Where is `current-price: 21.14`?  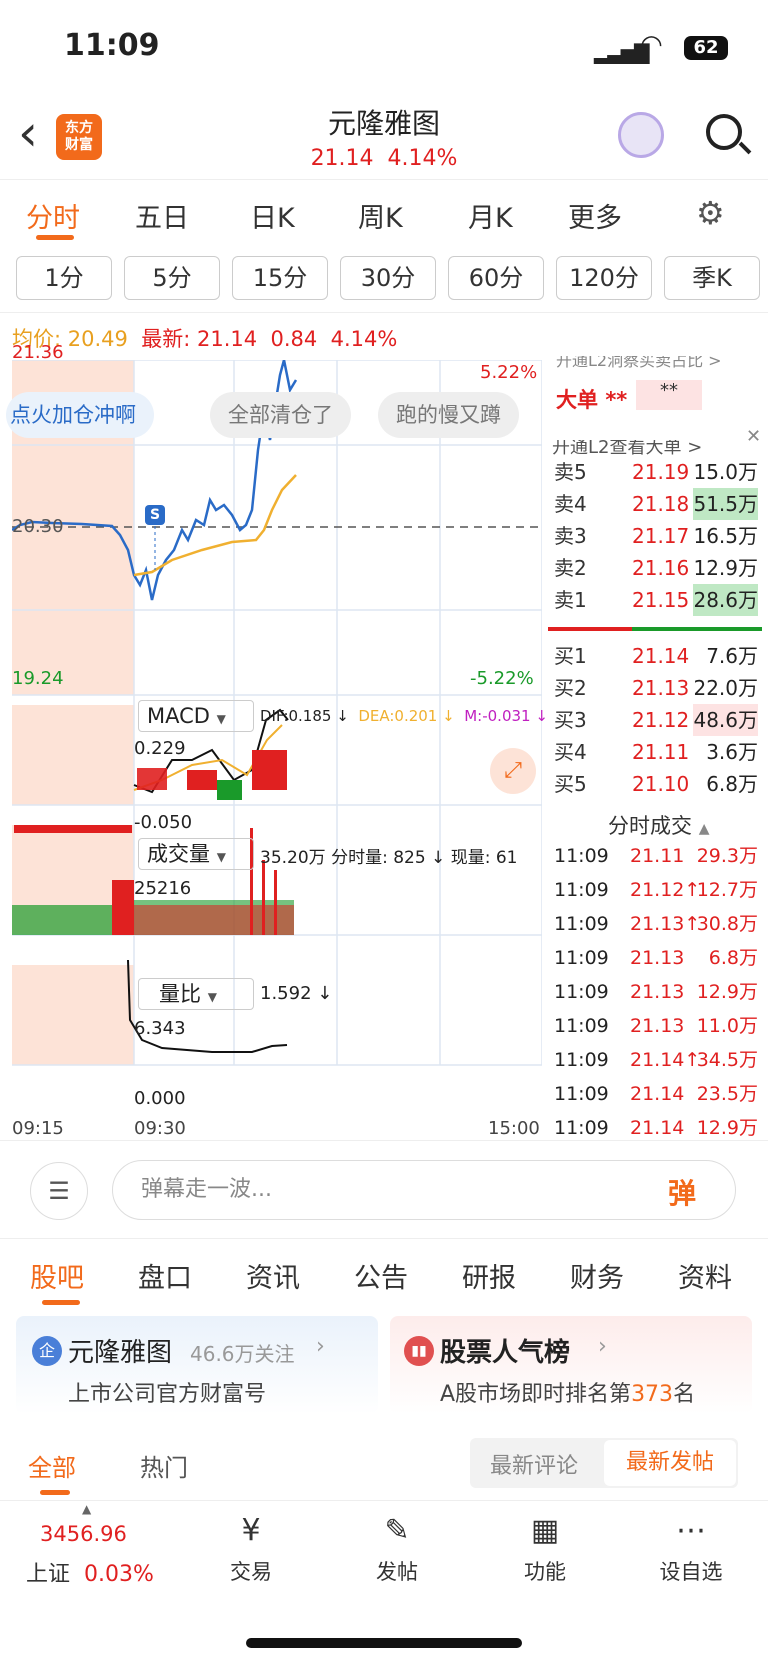 current-price: 21.14 is located at coordinates (342, 158).